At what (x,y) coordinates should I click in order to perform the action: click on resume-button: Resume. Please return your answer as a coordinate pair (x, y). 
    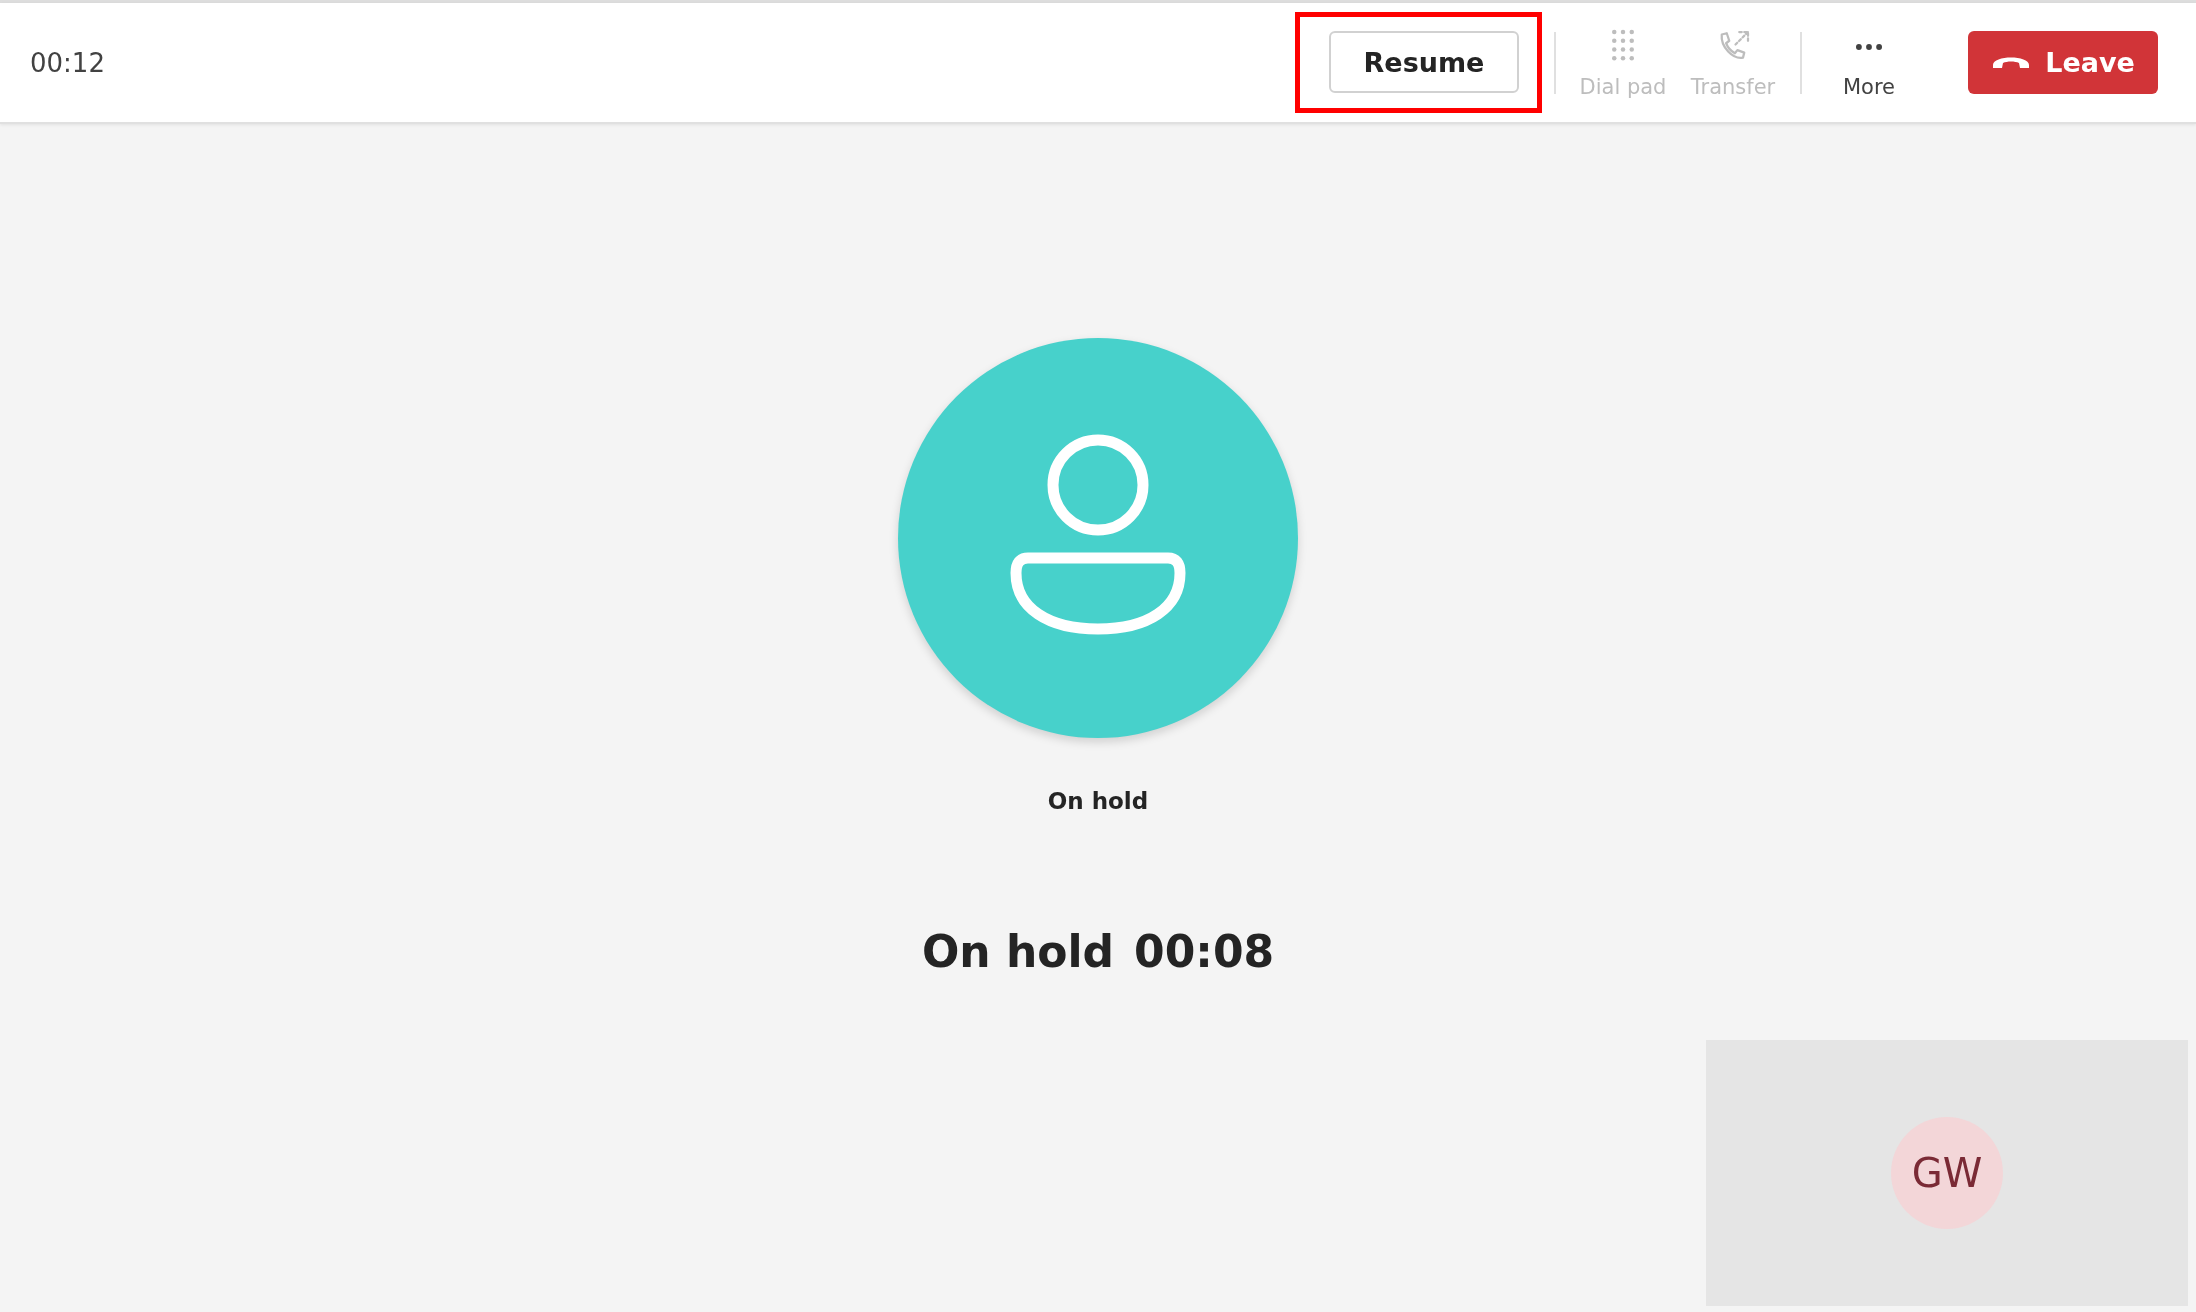
    Looking at the image, I should click on (1424, 62).